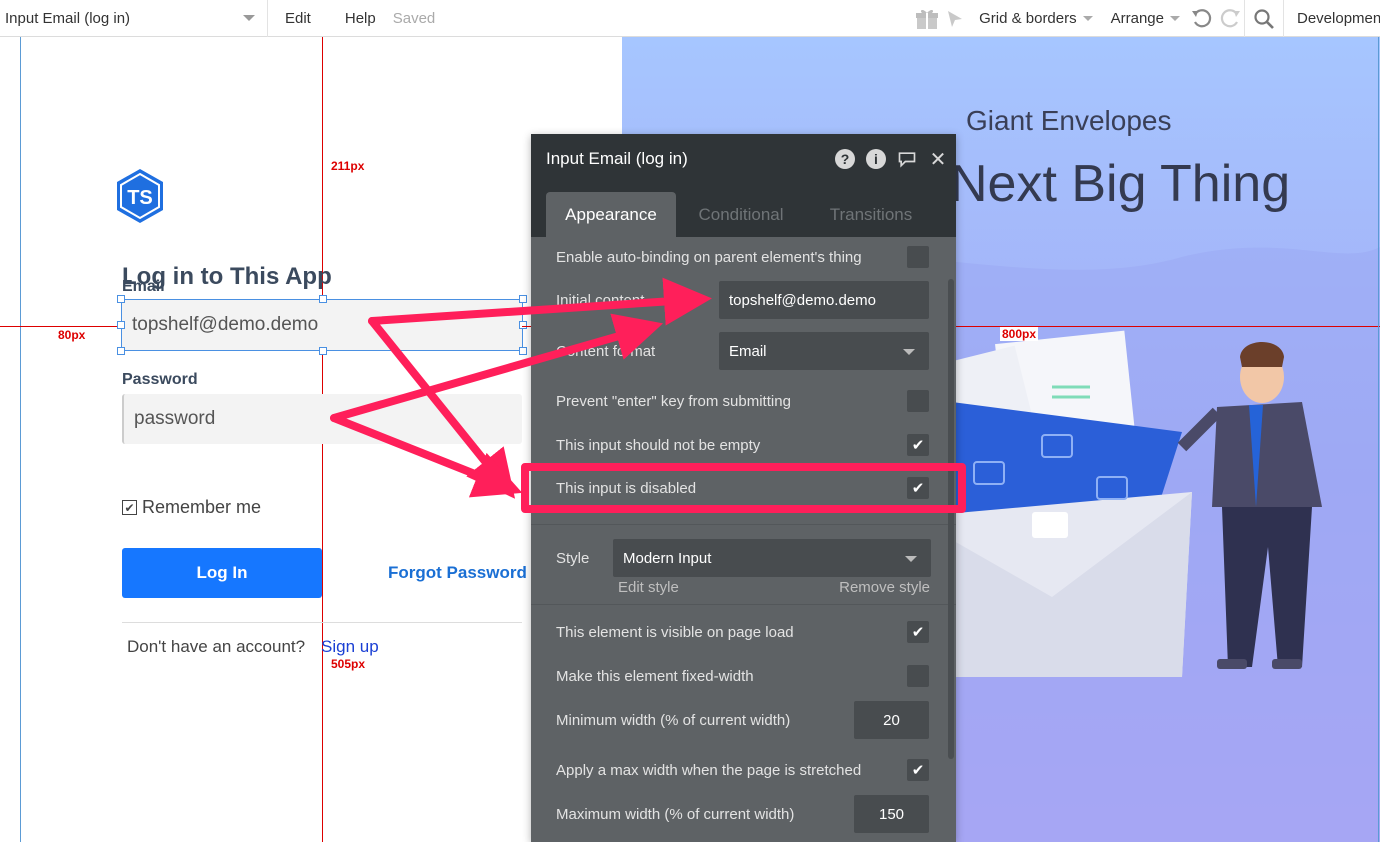 The width and height of the screenshot is (1380, 842). What do you see at coordinates (891, 720) in the screenshot?
I see `min-width-input: 20` at bounding box center [891, 720].